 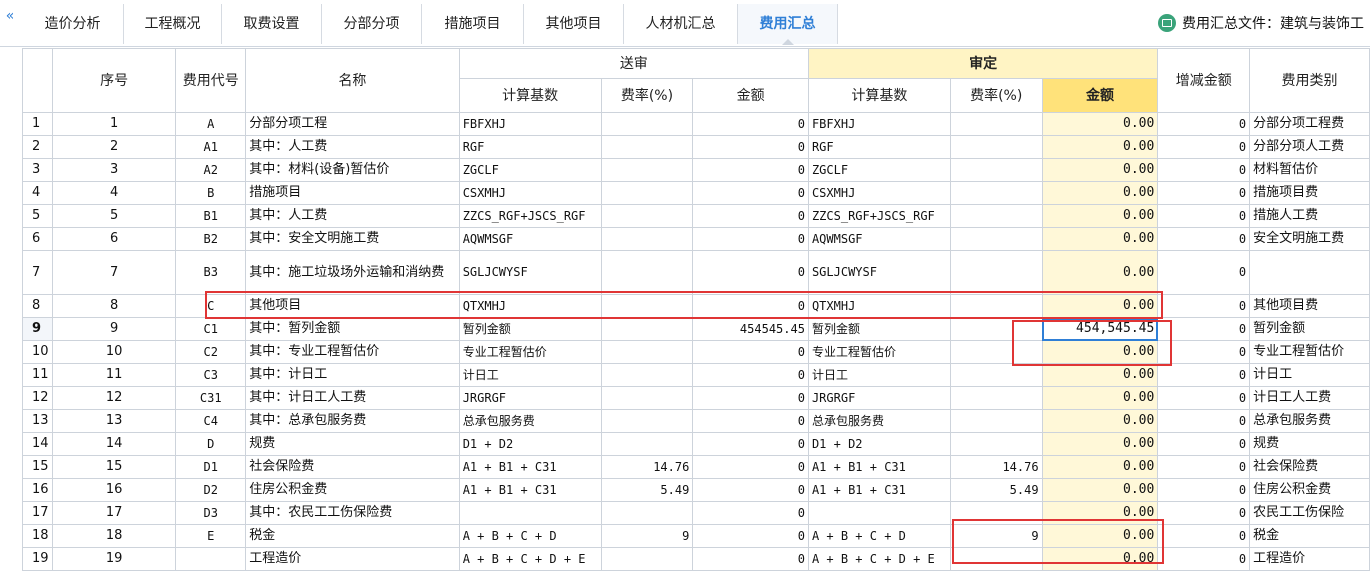 I want to click on review-base-cell: D1 + D2, so click(x=879, y=444).